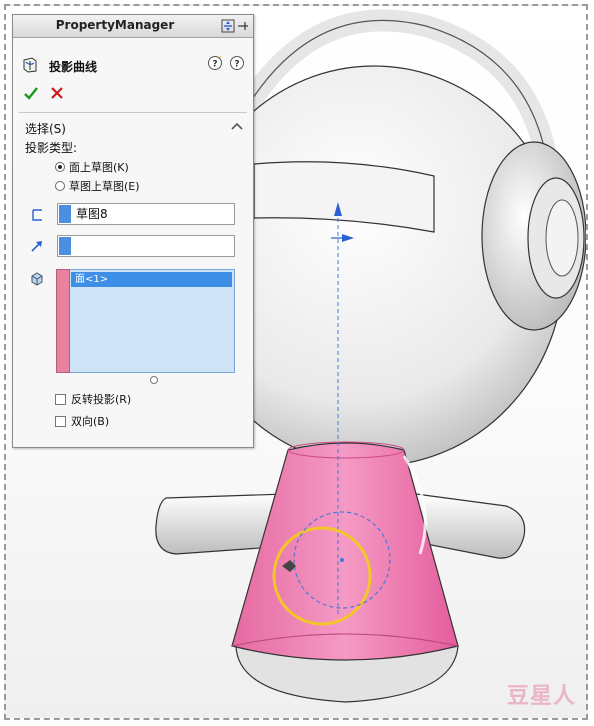 The image size is (594, 726). Describe the element at coordinates (115, 25) in the screenshot. I see `panel-title: PropertyManager` at that location.